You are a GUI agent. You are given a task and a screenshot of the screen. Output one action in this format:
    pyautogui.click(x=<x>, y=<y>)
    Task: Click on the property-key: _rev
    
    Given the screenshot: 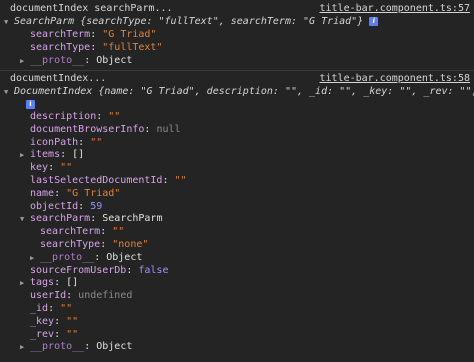 What is the action you would take?
    pyautogui.click(x=42, y=334)
    